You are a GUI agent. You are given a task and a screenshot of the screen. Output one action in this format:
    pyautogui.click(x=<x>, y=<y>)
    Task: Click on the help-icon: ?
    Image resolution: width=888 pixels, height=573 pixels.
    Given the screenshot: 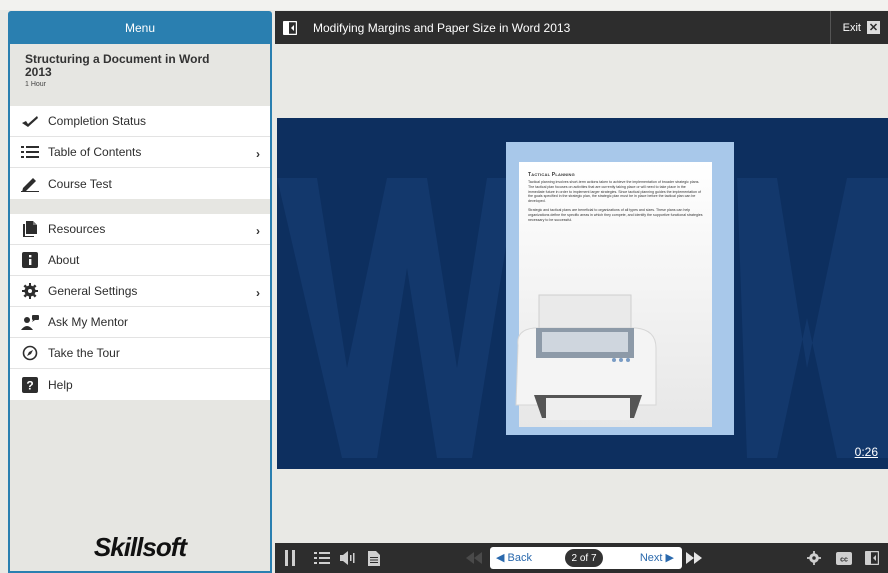 What is the action you would take?
    pyautogui.click(x=30, y=384)
    